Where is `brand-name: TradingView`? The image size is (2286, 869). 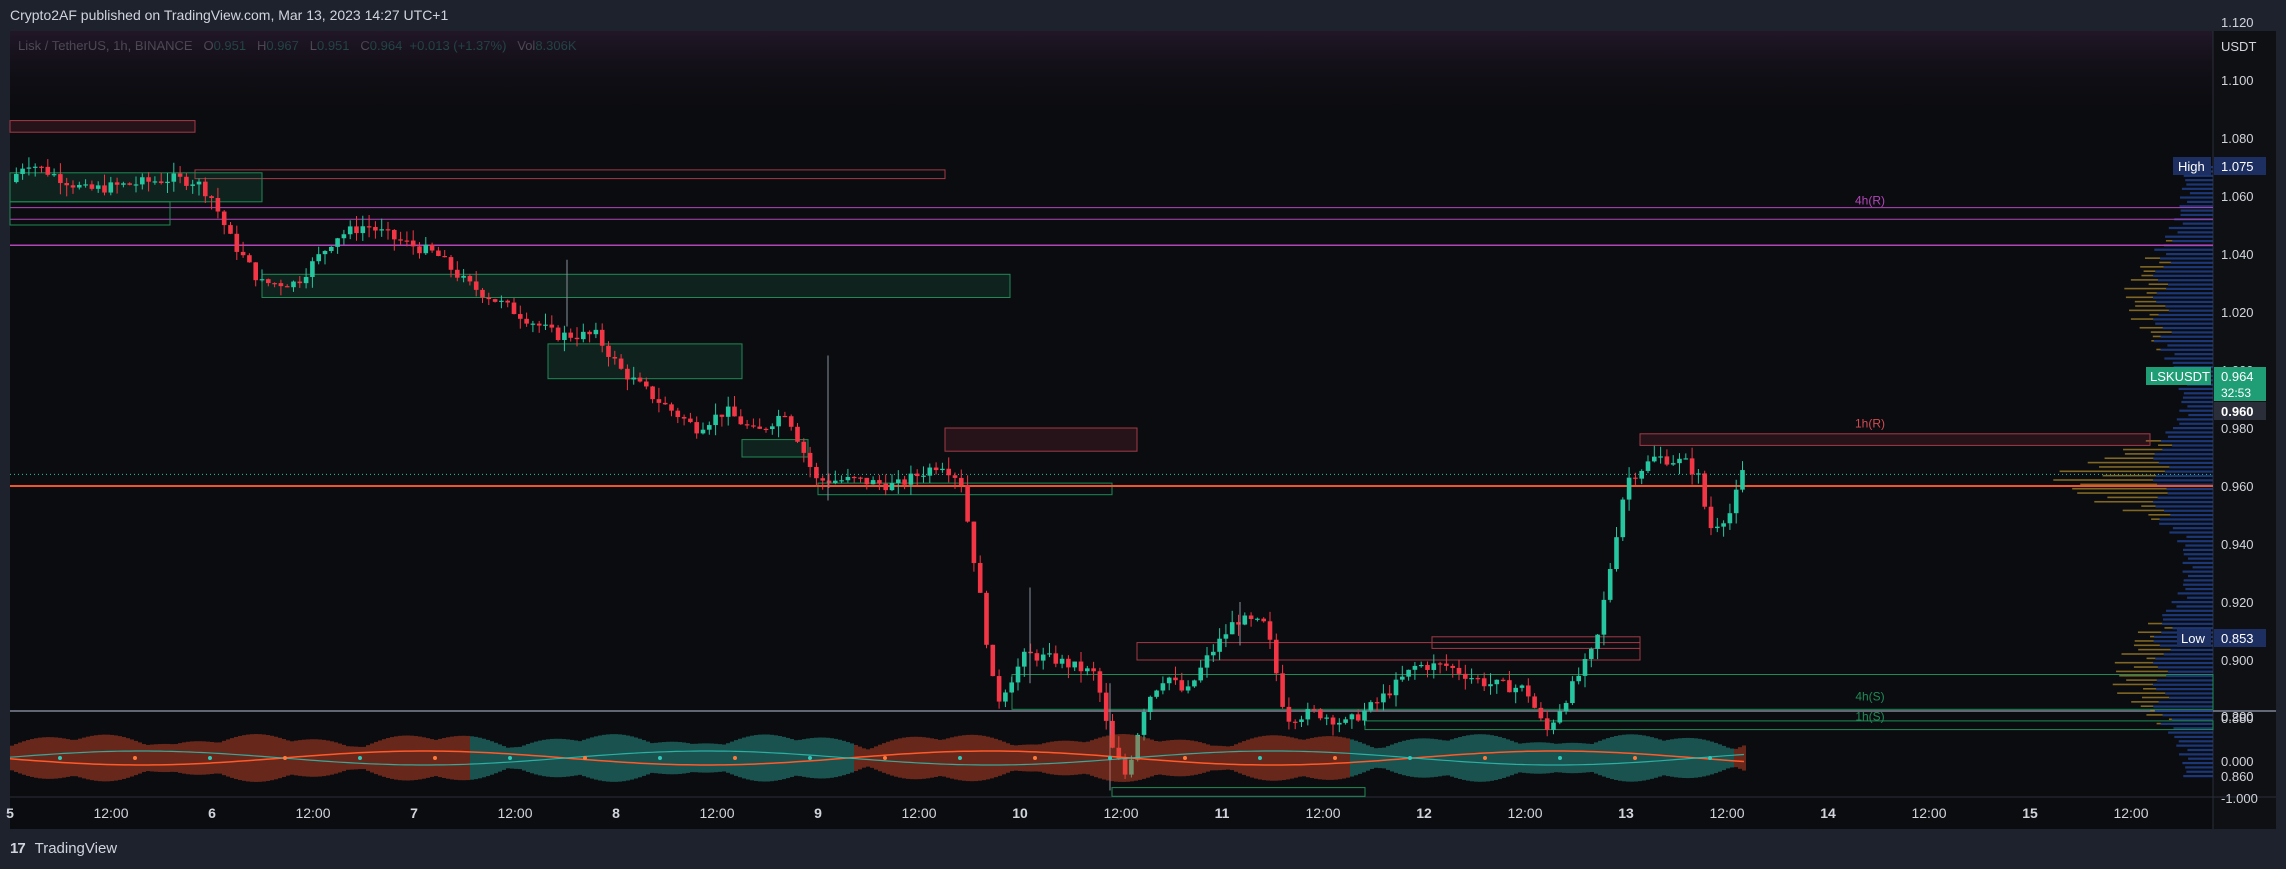
brand-name: TradingView is located at coordinates (76, 848).